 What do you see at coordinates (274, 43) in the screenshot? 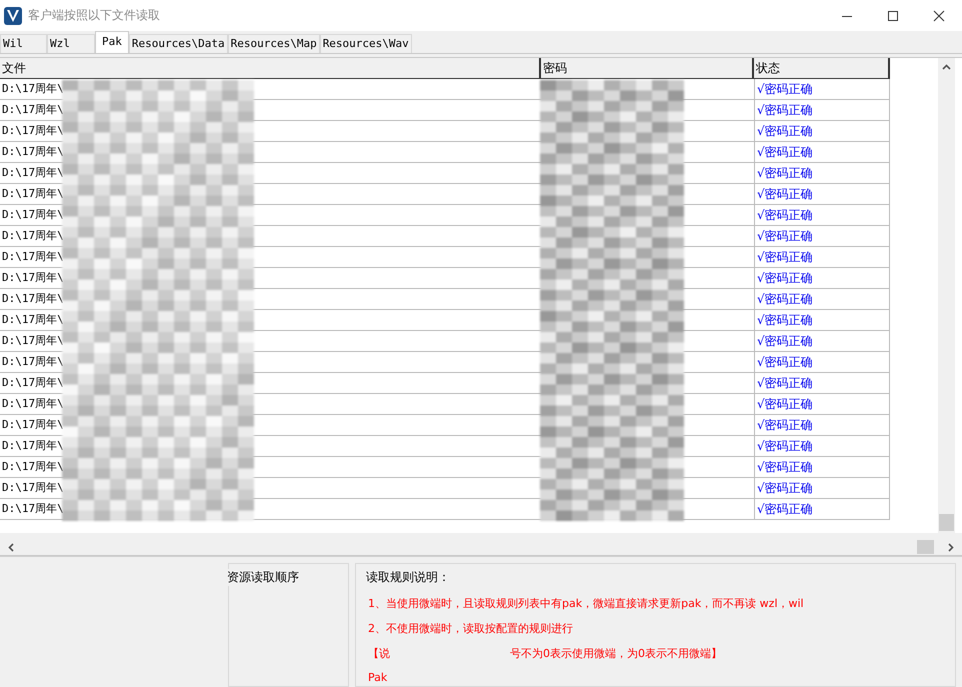
I see `tab: Resources\Map` at bounding box center [274, 43].